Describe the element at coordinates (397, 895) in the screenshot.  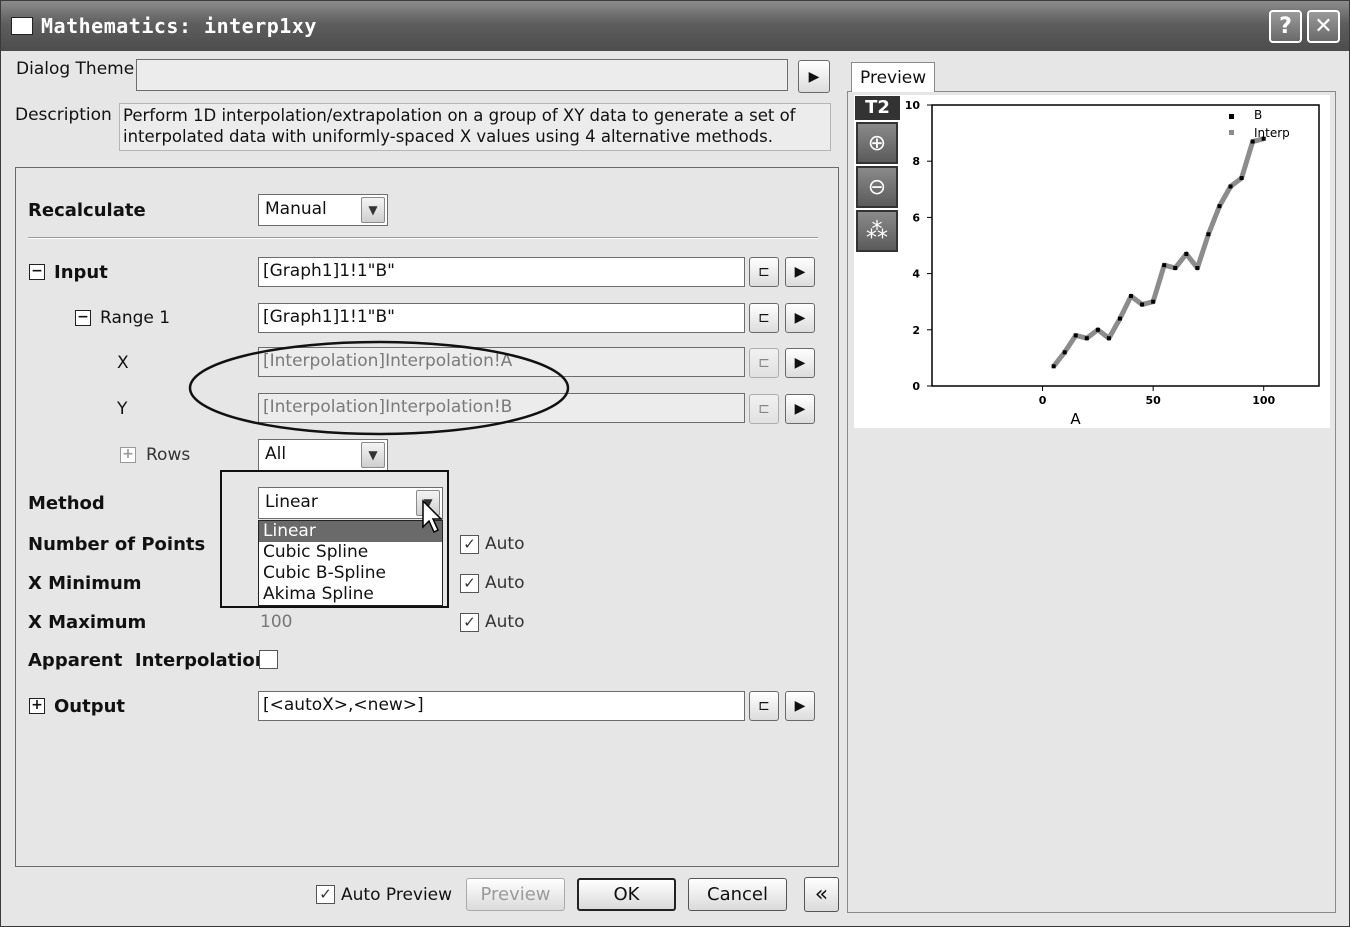
I see `auto-preview-label: Auto Preview` at that location.